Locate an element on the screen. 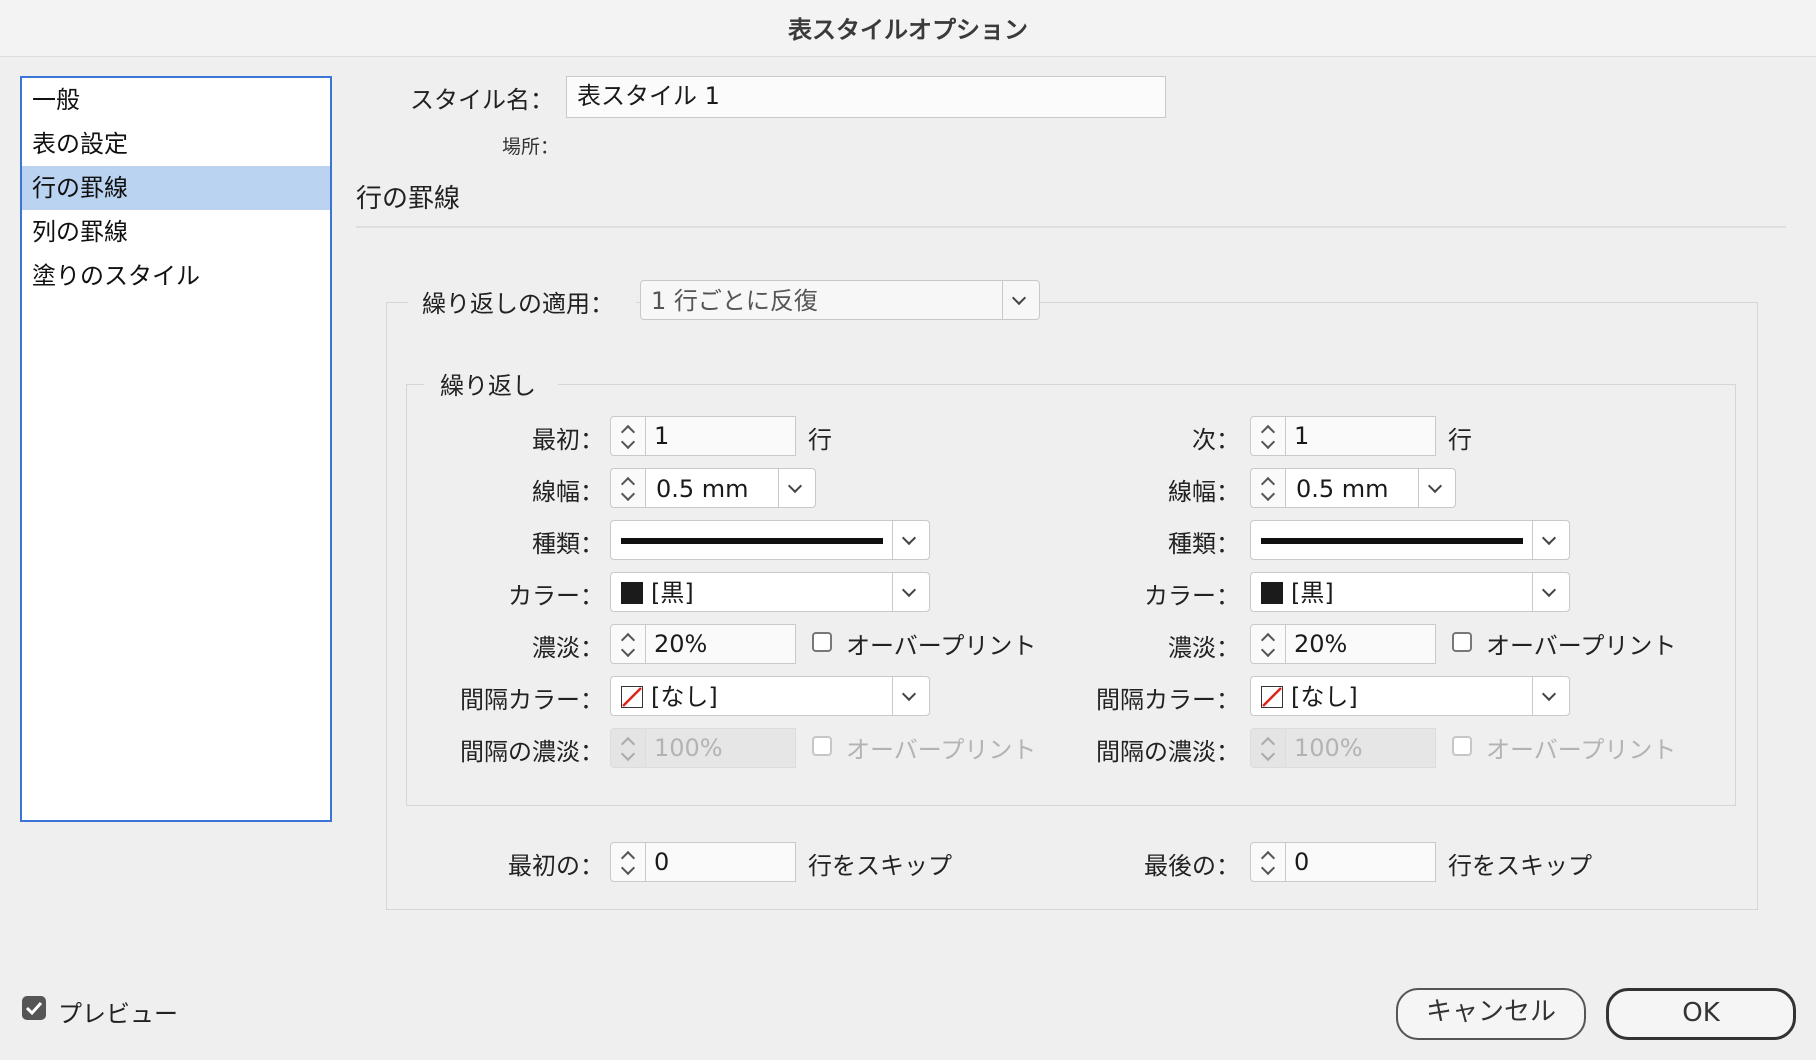  gap-tint-label-right: 間隔の濃淡： is located at coordinates (1168, 752).